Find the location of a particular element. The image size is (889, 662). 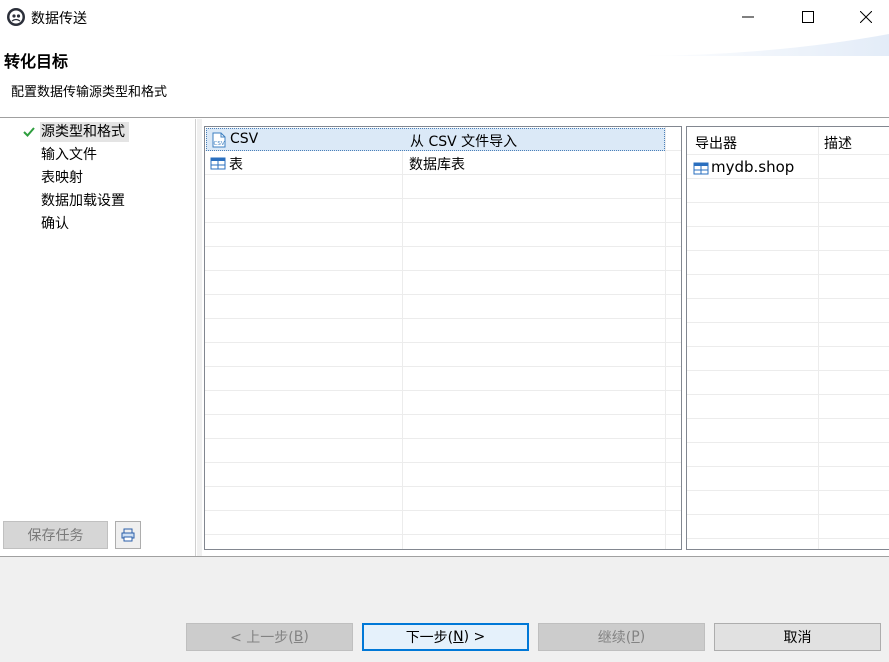

exporter-name: mydb.shop is located at coordinates (753, 167).